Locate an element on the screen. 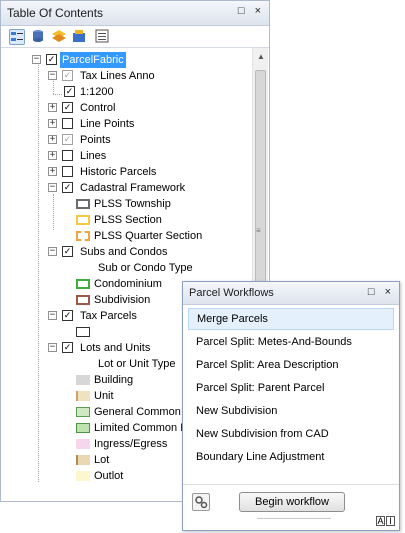 The height and width of the screenshot is (533, 405). tax-lines-anno-checkbox: ✓ is located at coordinates (67, 75).